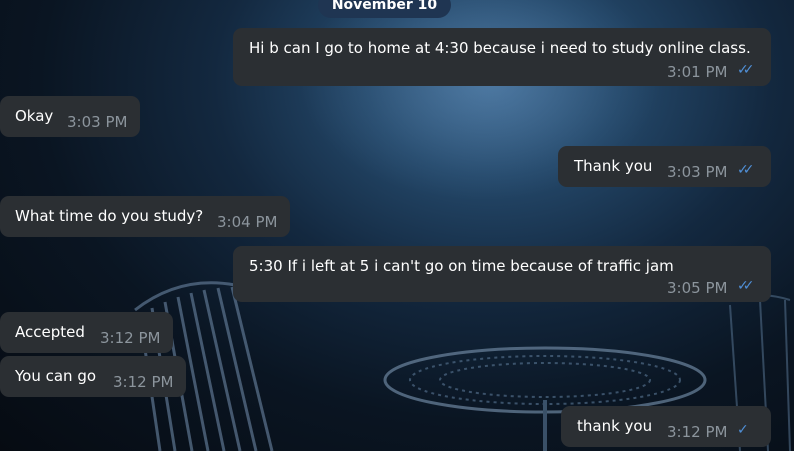  I want to click on message-bubble-outgoing: Thank you 3:03 PM ✓✓, so click(664, 166).